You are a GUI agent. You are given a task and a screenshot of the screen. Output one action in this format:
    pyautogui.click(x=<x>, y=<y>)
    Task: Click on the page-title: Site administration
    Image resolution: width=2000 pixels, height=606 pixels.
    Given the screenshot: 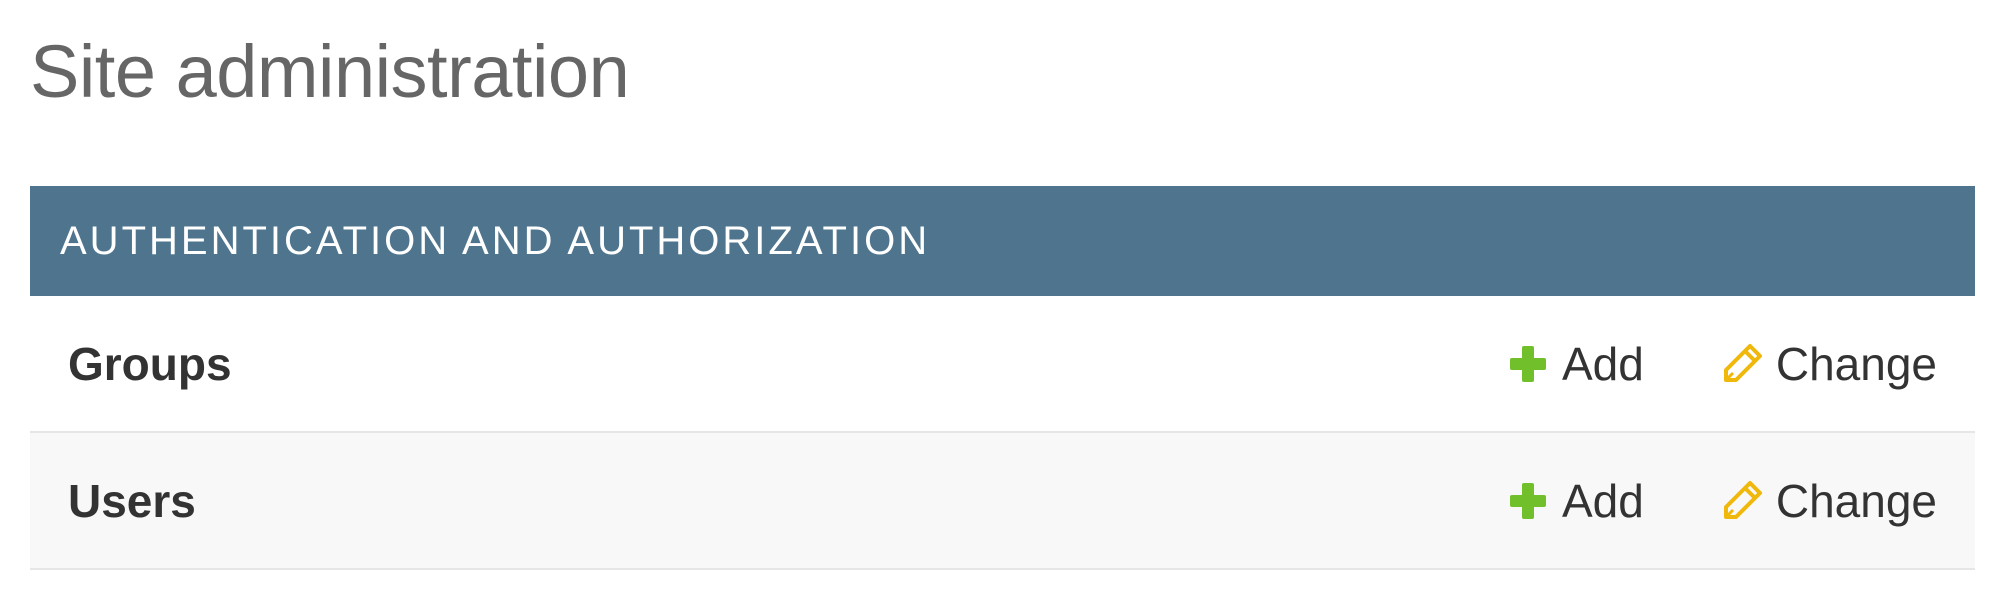 What is the action you would take?
    pyautogui.click(x=330, y=71)
    